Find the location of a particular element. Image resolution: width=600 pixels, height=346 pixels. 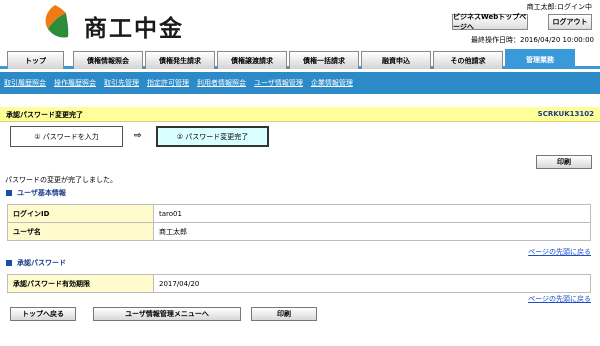

last-login: 最終操作日時：2016/04/20 10:00:00 is located at coordinates (532, 40).